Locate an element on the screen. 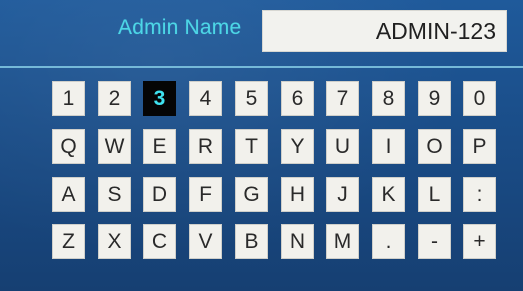  key-8: 8 is located at coordinates (388, 98).